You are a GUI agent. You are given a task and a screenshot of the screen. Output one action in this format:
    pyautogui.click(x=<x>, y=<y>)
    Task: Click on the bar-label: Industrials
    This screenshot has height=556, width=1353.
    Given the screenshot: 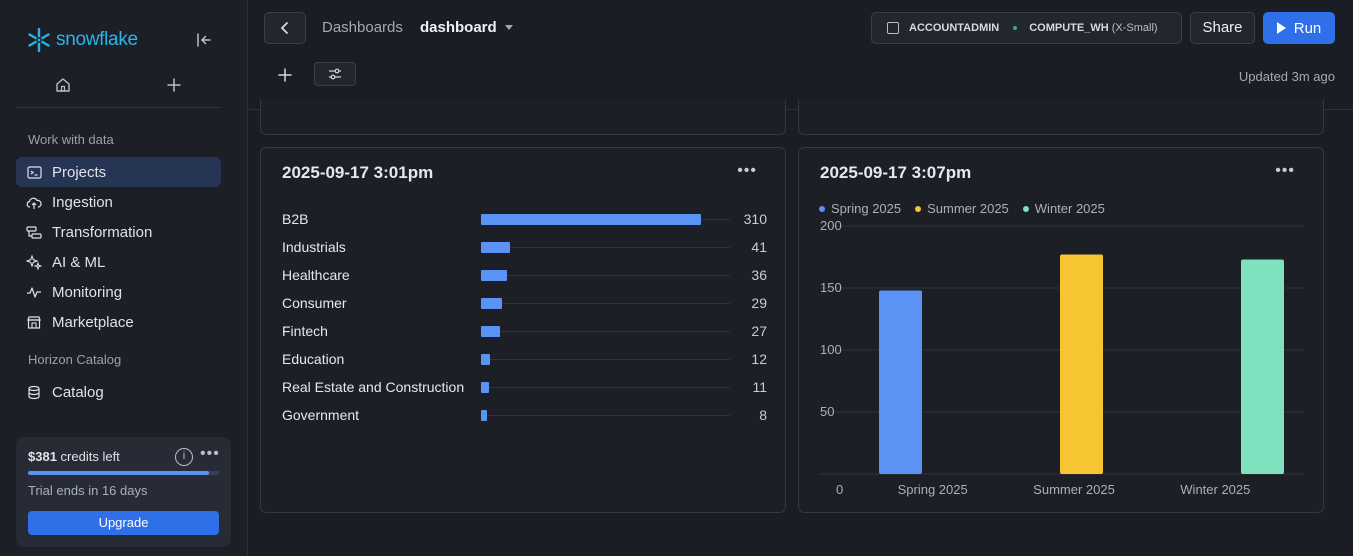 What is the action you would take?
    pyautogui.click(x=314, y=247)
    